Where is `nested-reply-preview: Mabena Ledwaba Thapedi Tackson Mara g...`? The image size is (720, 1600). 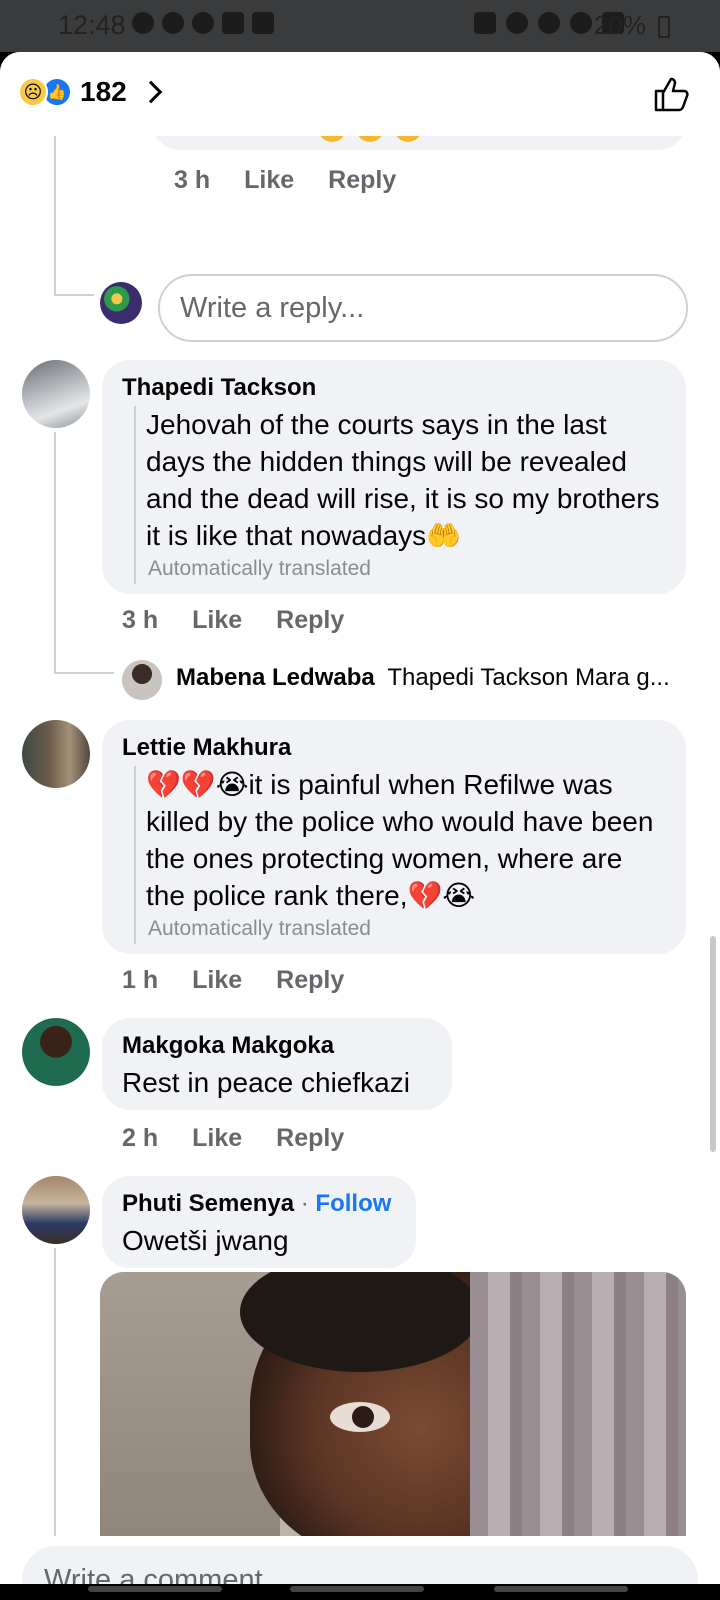
nested-reply-preview: Mabena Ledwaba Thapedi Tackson Mara g... is located at coordinates (423, 678).